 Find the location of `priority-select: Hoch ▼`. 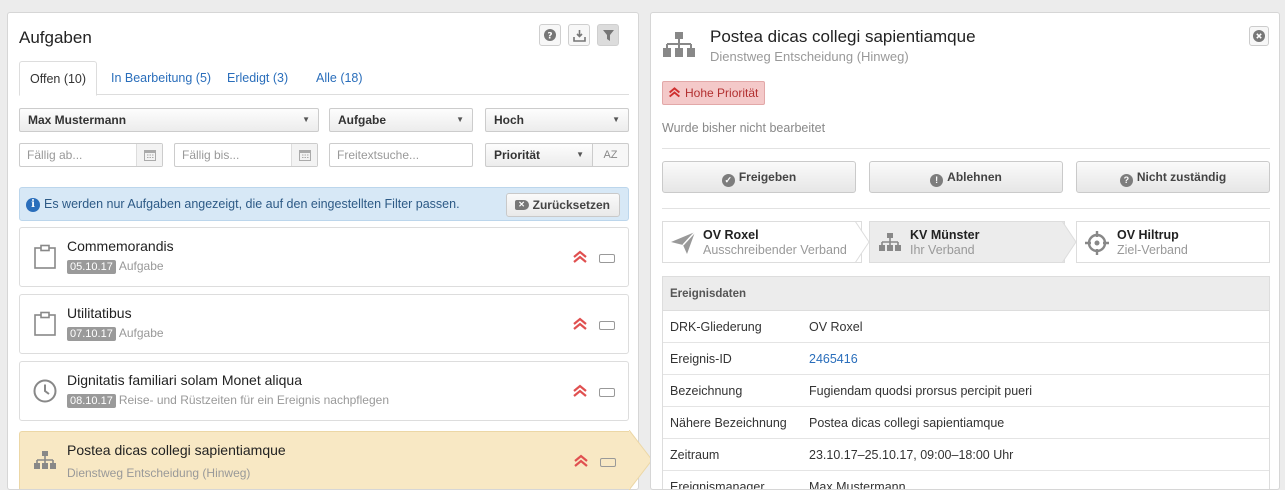

priority-select: Hoch ▼ is located at coordinates (557, 120).